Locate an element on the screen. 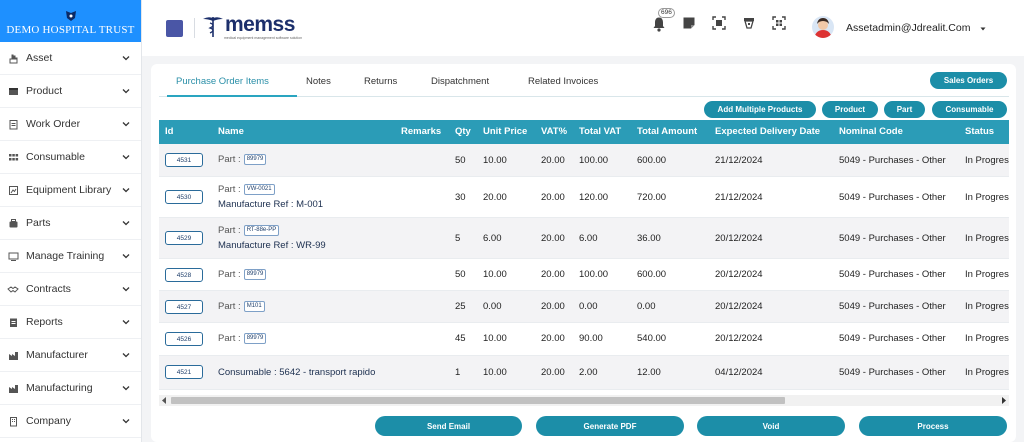 This screenshot has width=1024, height=442. item-id-button: 4528 is located at coordinates (184, 275).